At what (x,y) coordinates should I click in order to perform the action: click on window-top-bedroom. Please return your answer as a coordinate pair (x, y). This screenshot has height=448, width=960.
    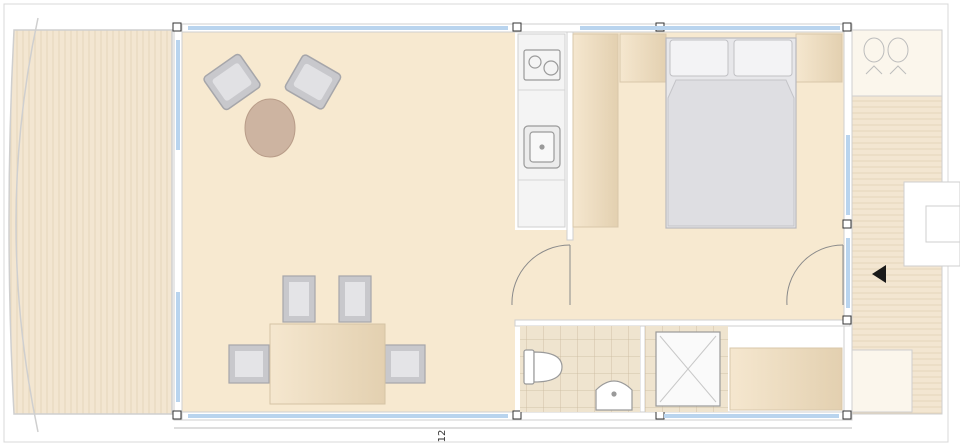
    Looking at the image, I should click on (710, 28).